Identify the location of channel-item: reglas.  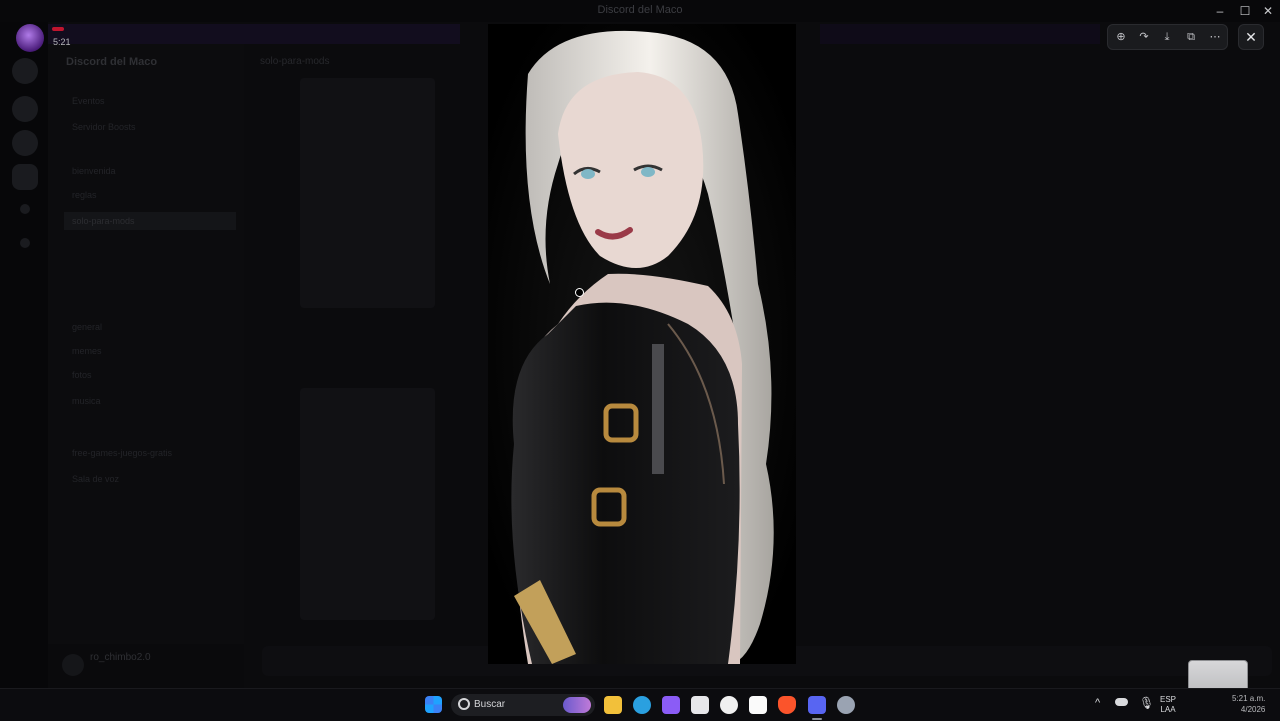
(84, 195).